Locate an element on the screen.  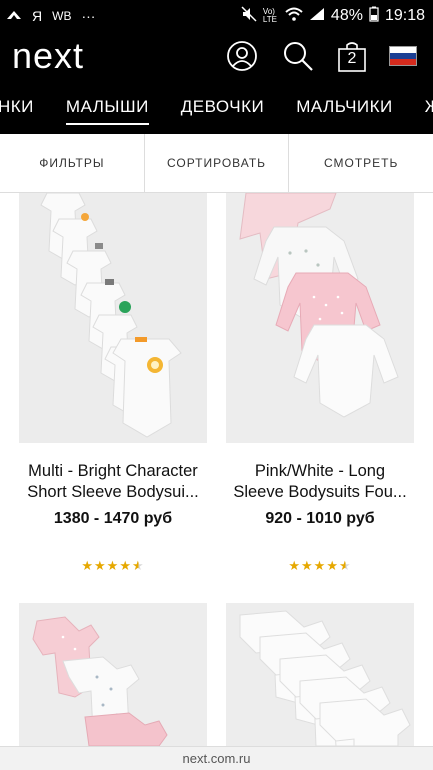
shopping-bag-button: 2 is located at coordinates (352, 56).